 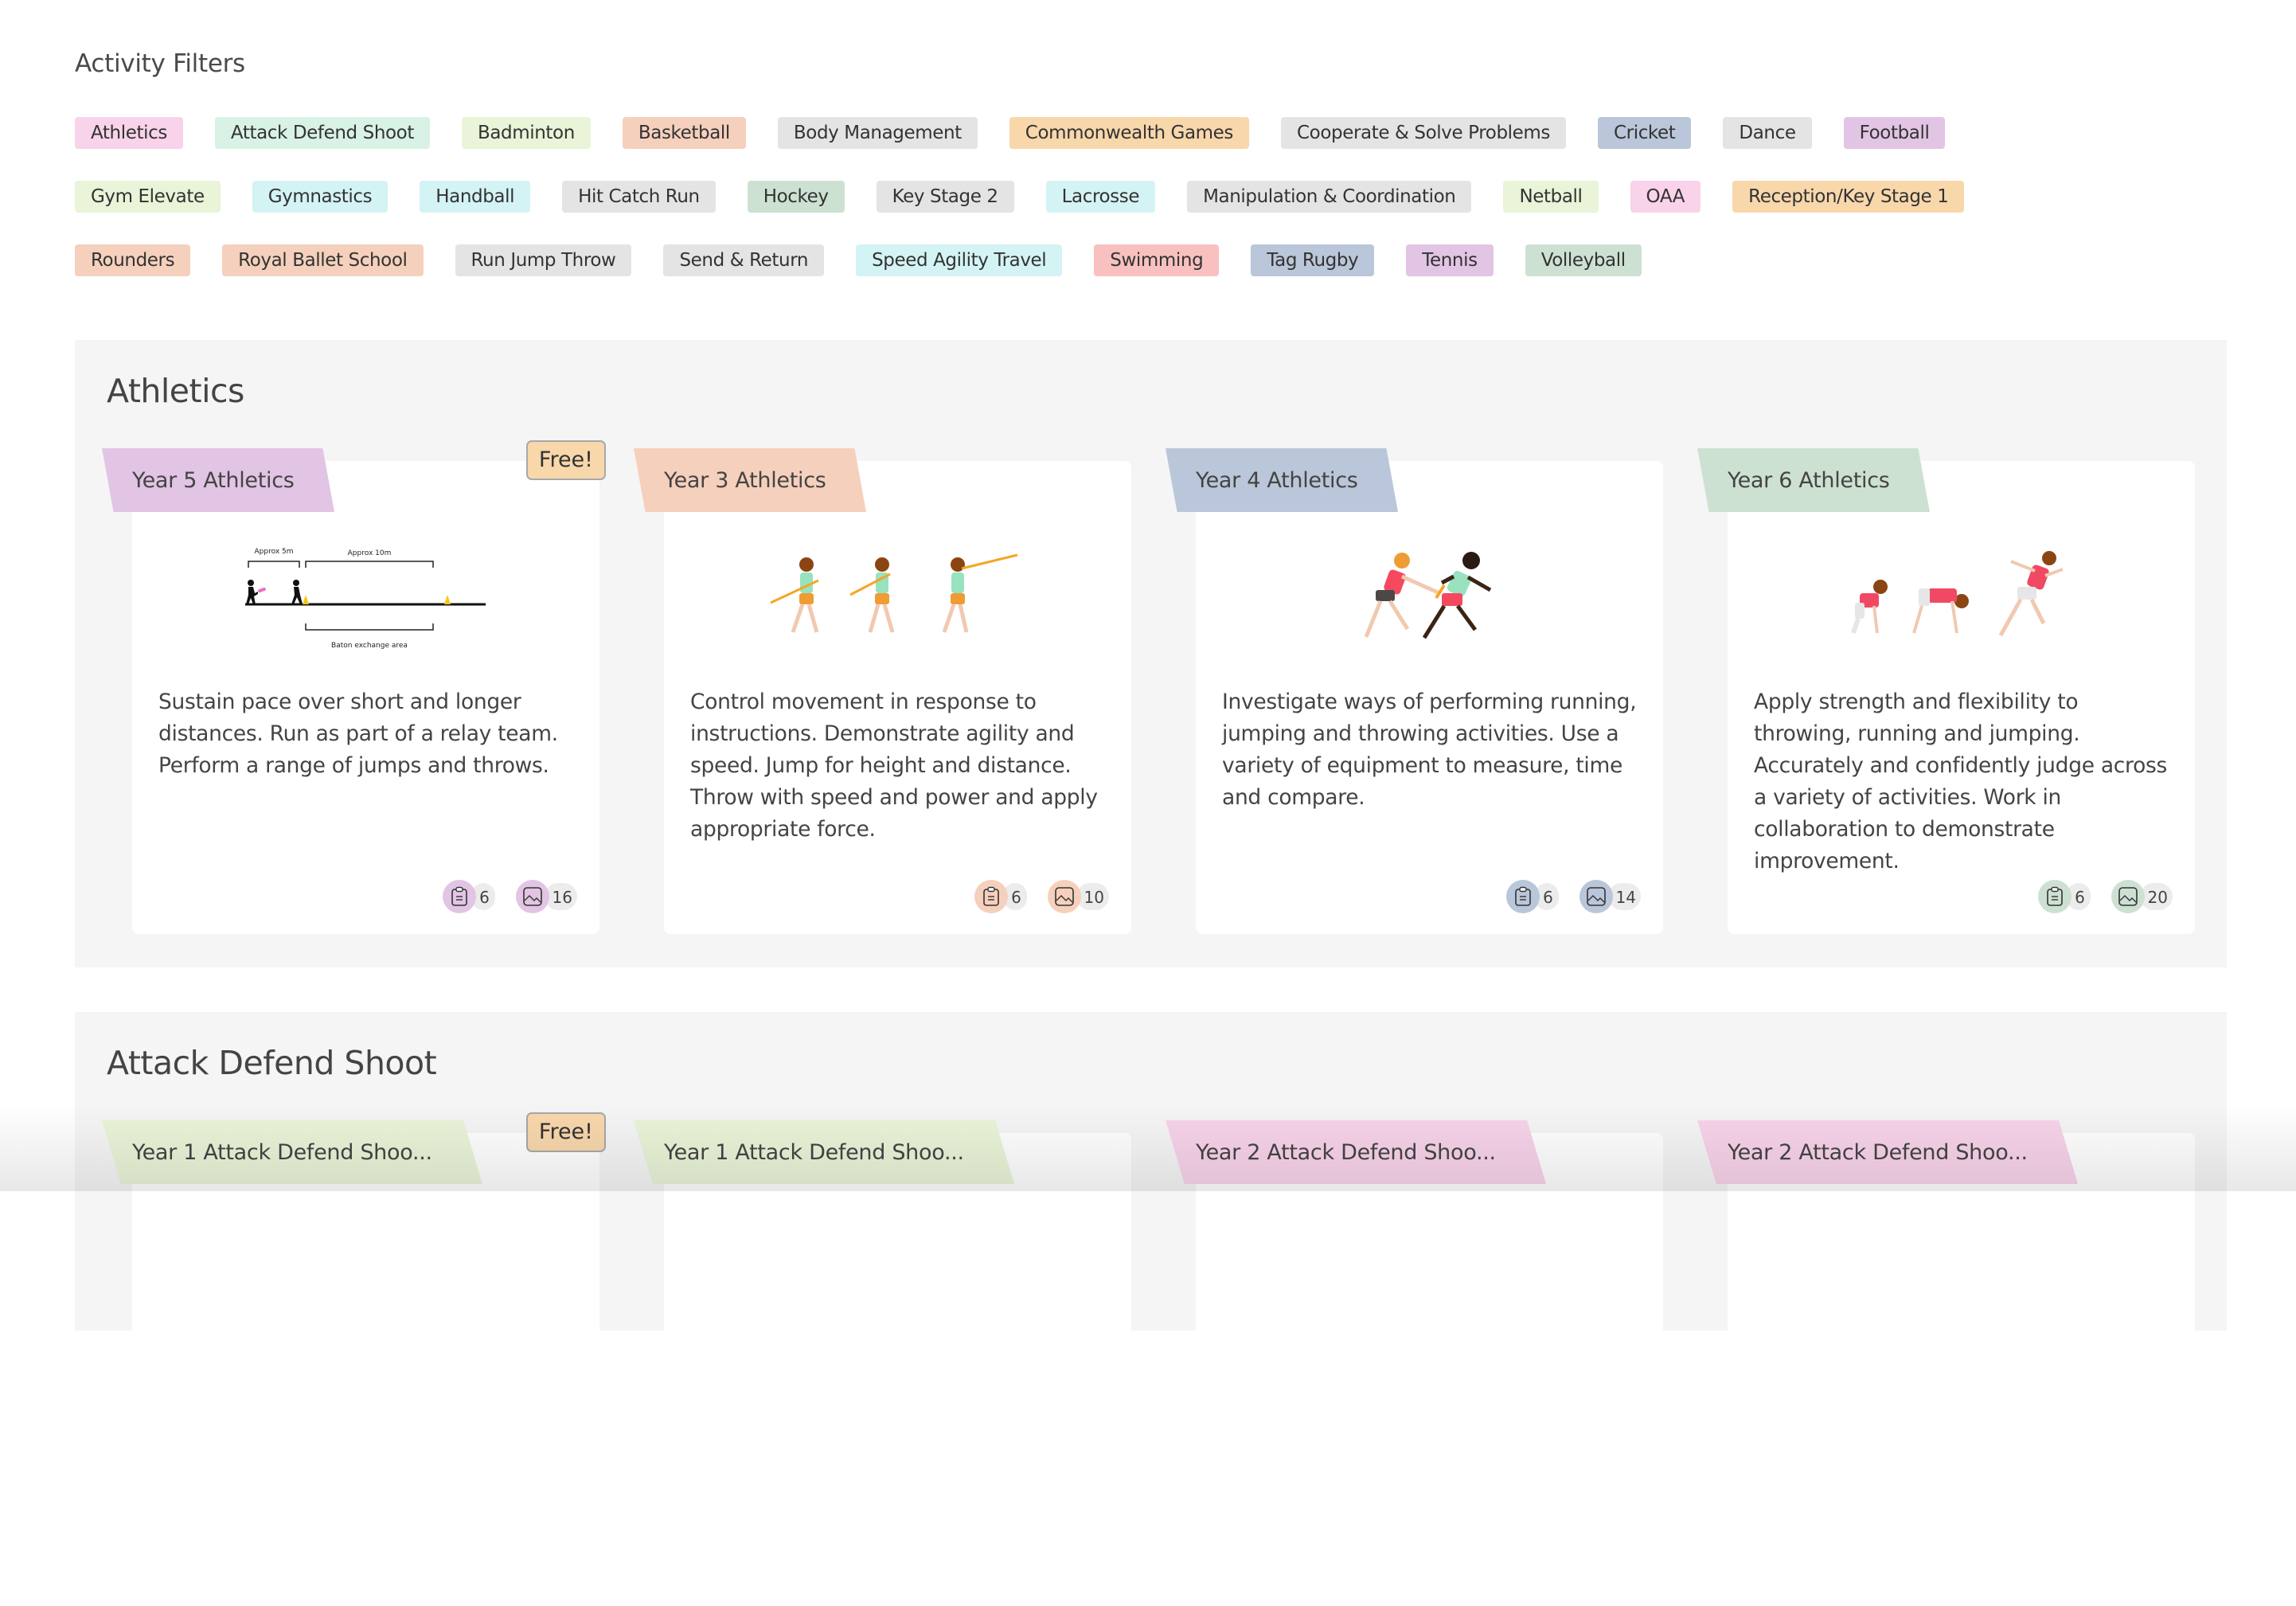 I want to click on media-count: 16, so click(x=546, y=896).